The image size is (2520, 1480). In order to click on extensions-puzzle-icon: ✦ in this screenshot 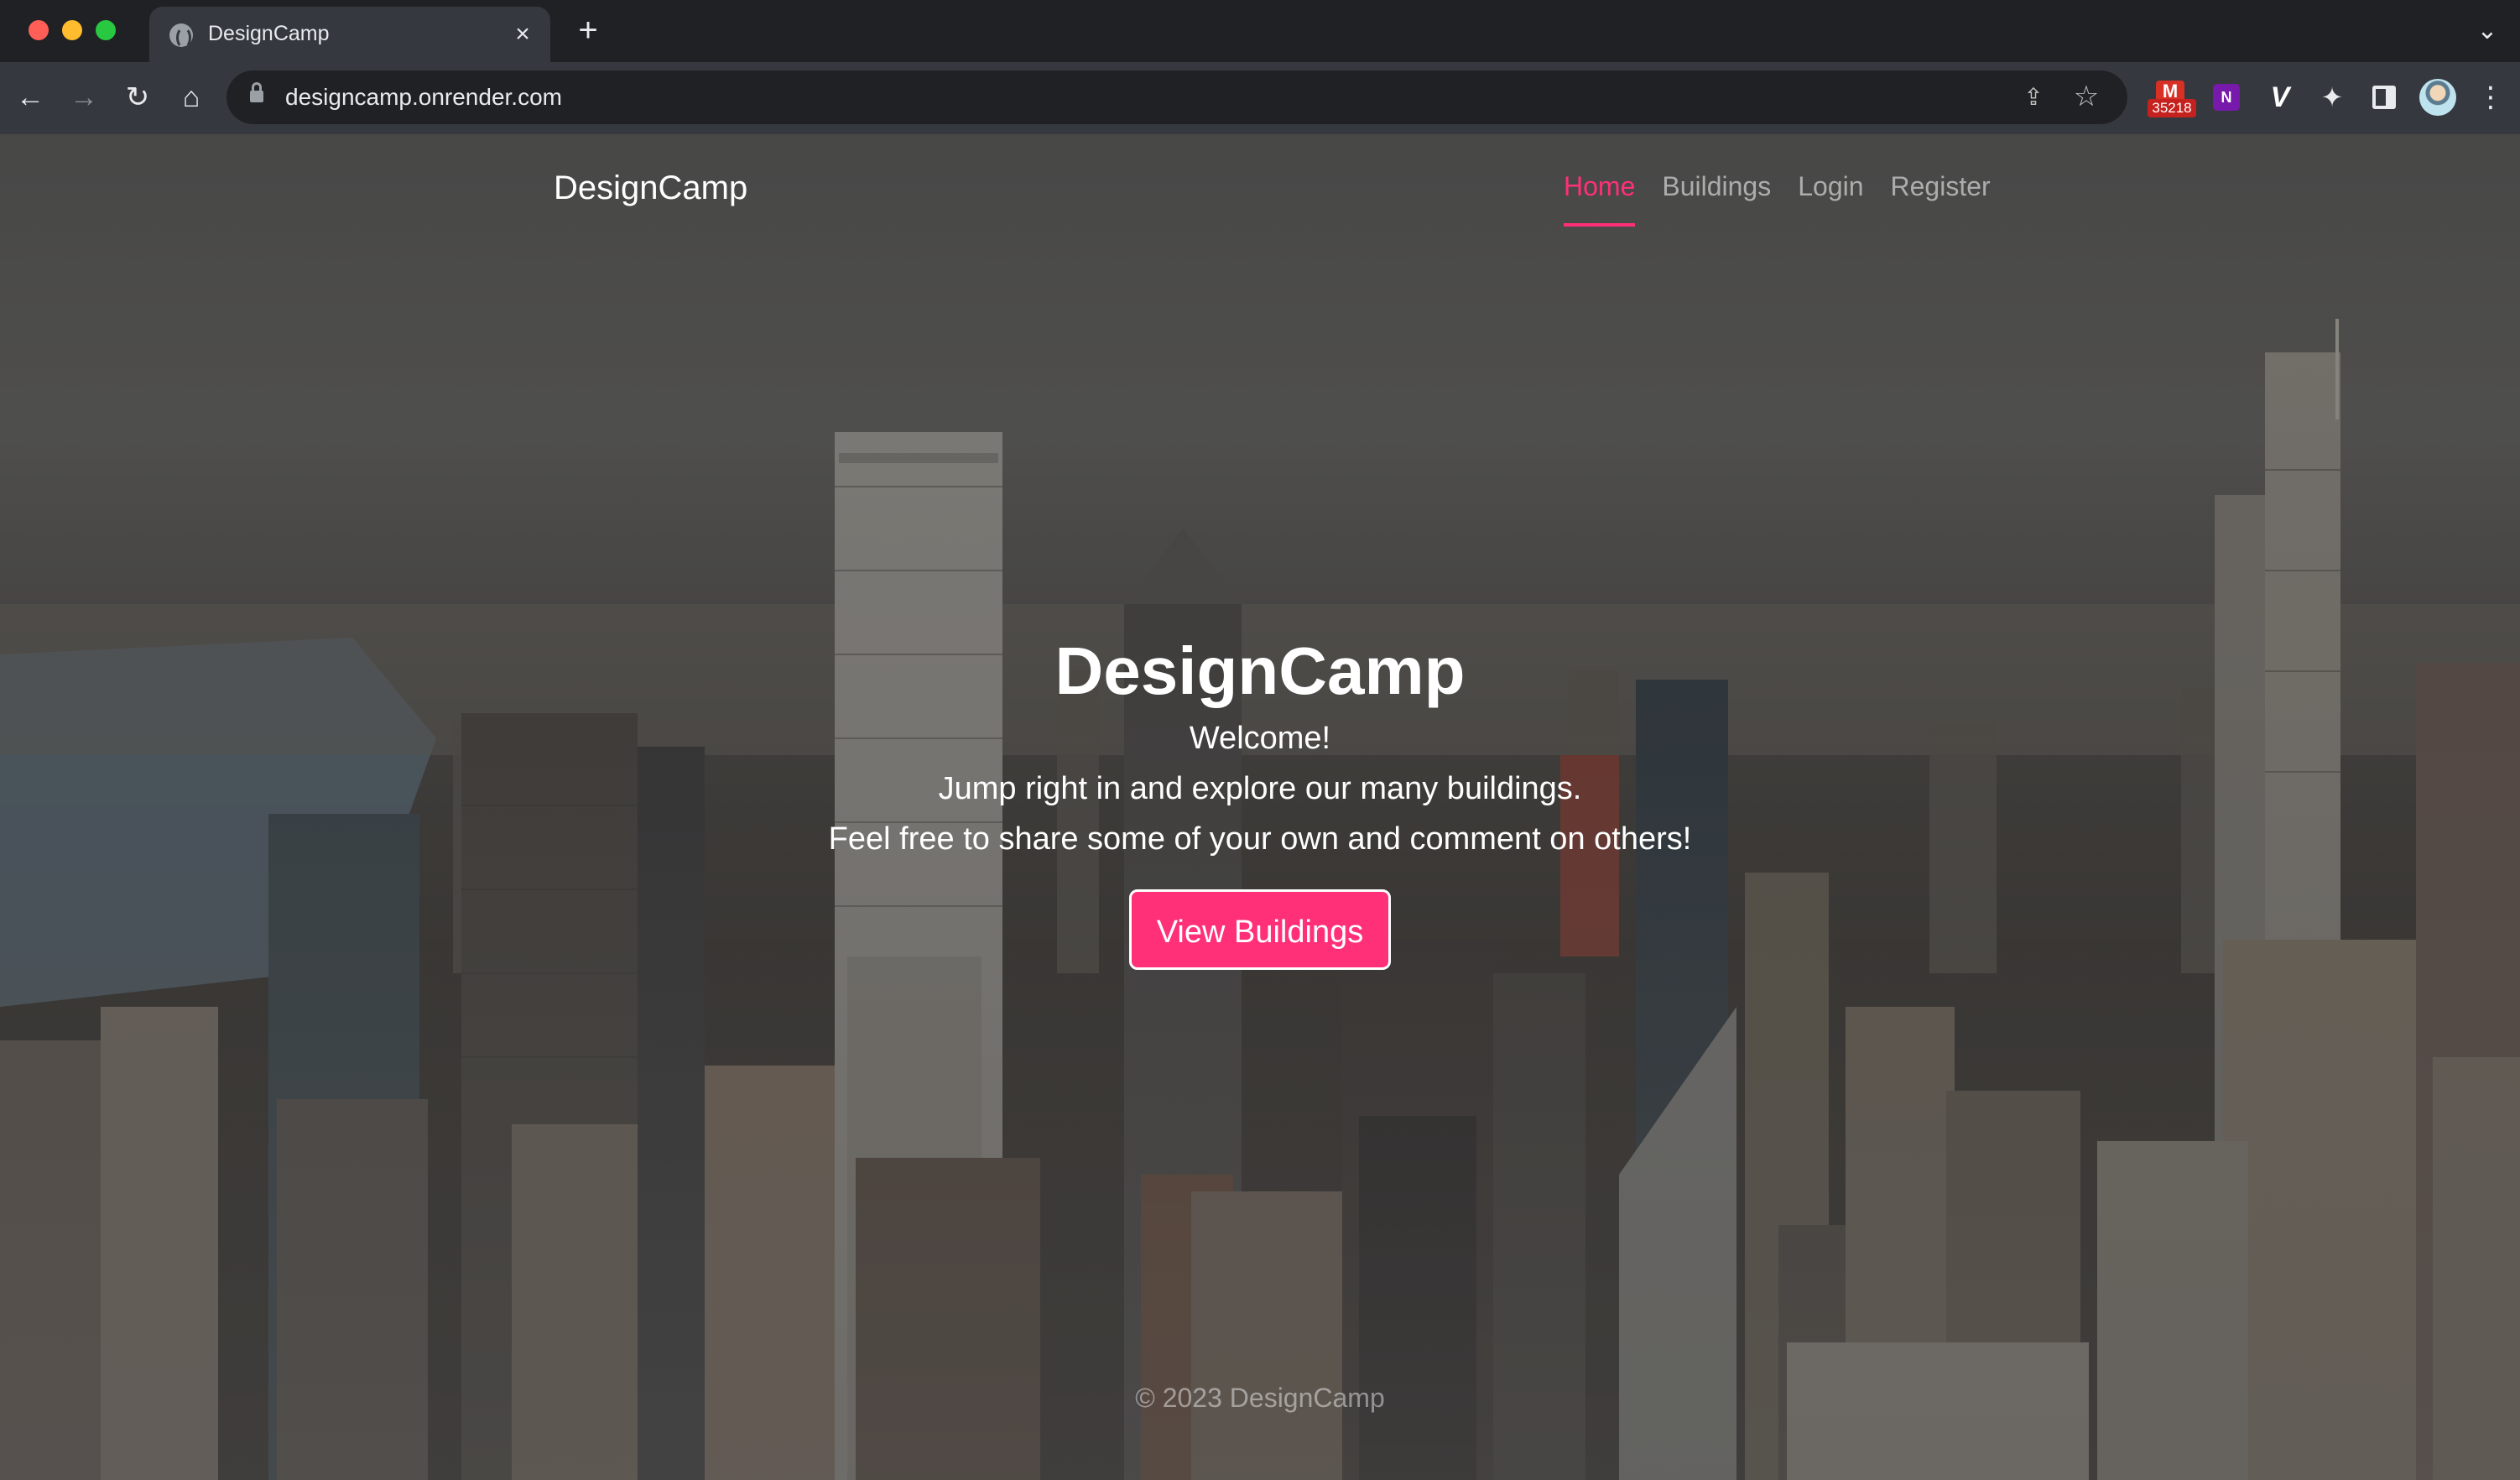, I will do `click(2332, 97)`.